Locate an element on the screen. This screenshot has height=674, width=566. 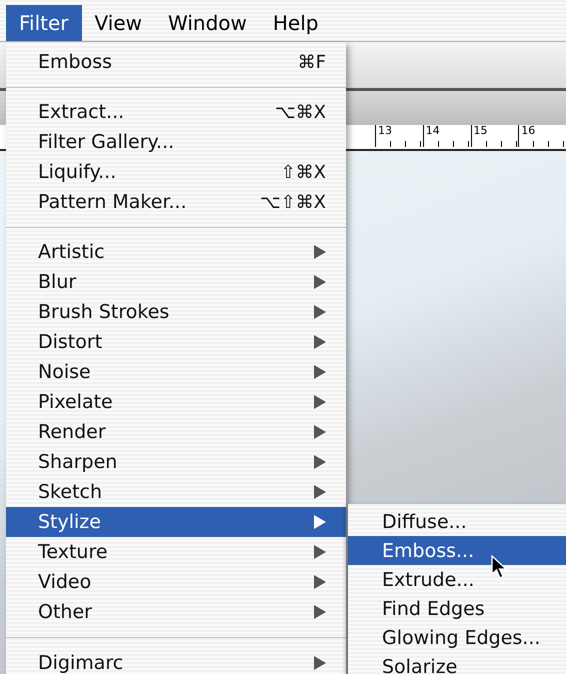
menu-title: Help is located at coordinates (296, 23).